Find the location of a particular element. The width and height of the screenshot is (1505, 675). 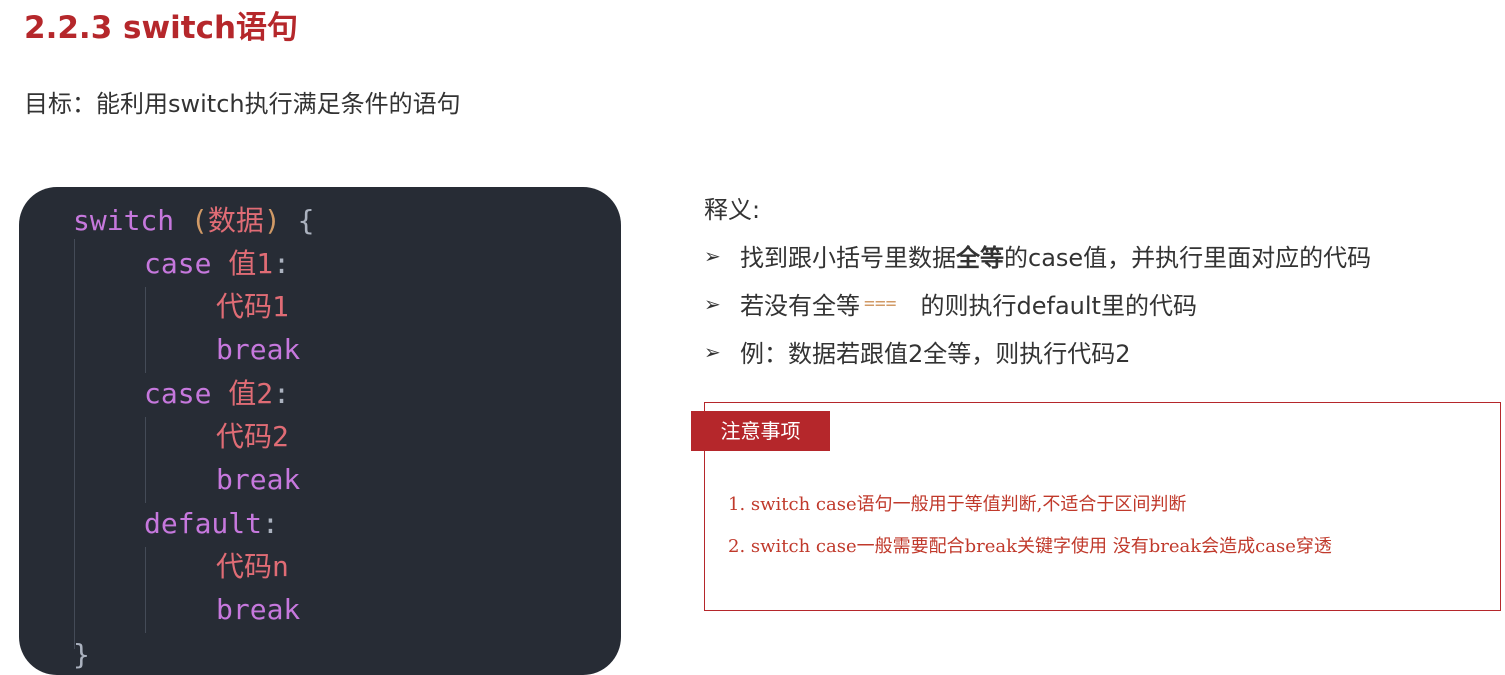

bullet-text: 例：数据若跟值2全等，则执行代码2 is located at coordinates (935, 354).